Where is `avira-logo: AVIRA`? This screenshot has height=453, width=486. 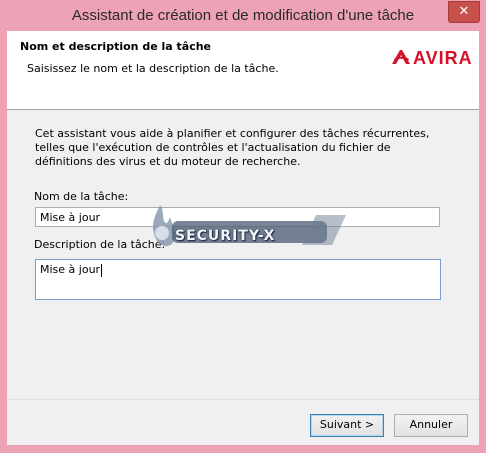 avira-logo: AVIRA is located at coordinates (431, 58).